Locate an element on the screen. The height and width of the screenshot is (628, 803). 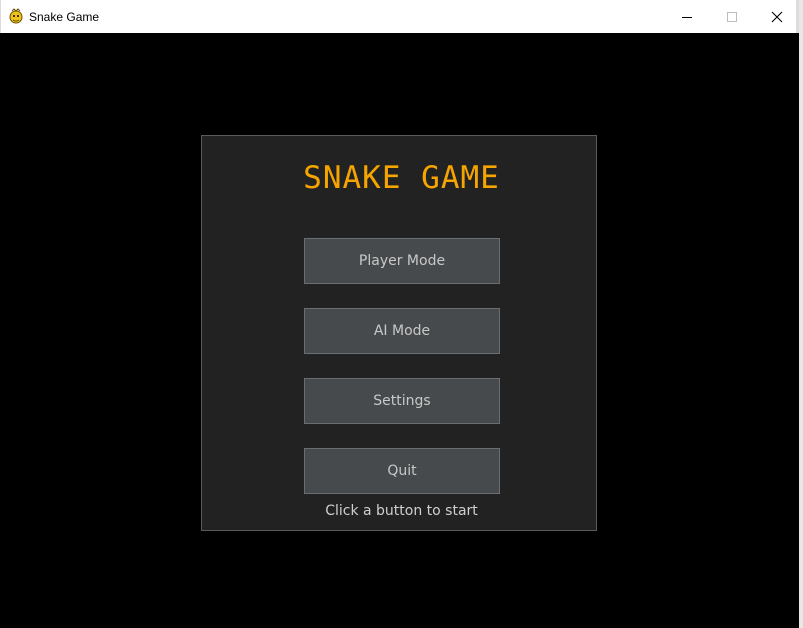
settings-label: Settings is located at coordinates (402, 401).